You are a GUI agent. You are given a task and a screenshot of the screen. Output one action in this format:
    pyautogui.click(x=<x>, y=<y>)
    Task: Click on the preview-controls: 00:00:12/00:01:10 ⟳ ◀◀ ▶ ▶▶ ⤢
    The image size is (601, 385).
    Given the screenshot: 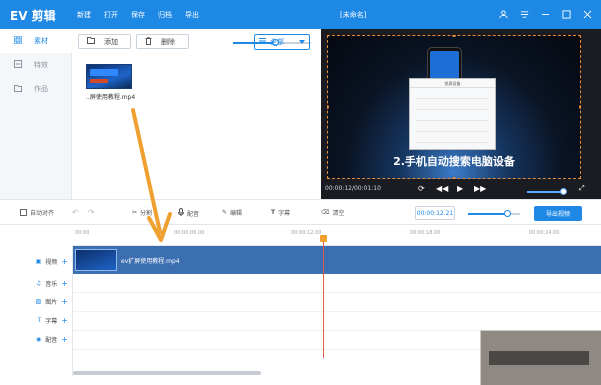 What is the action you would take?
    pyautogui.click(x=461, y=191)
    